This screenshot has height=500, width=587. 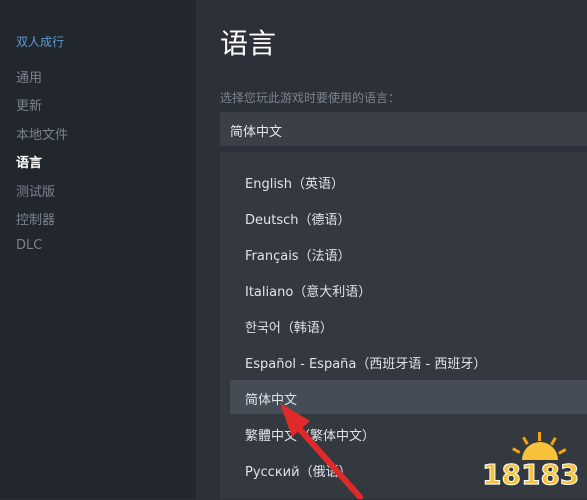 What do you see at coordinates (42, 133) in the screenshot?
I see `sidebar-item-local-files: 本地文件` at bounding box center [42, 133].